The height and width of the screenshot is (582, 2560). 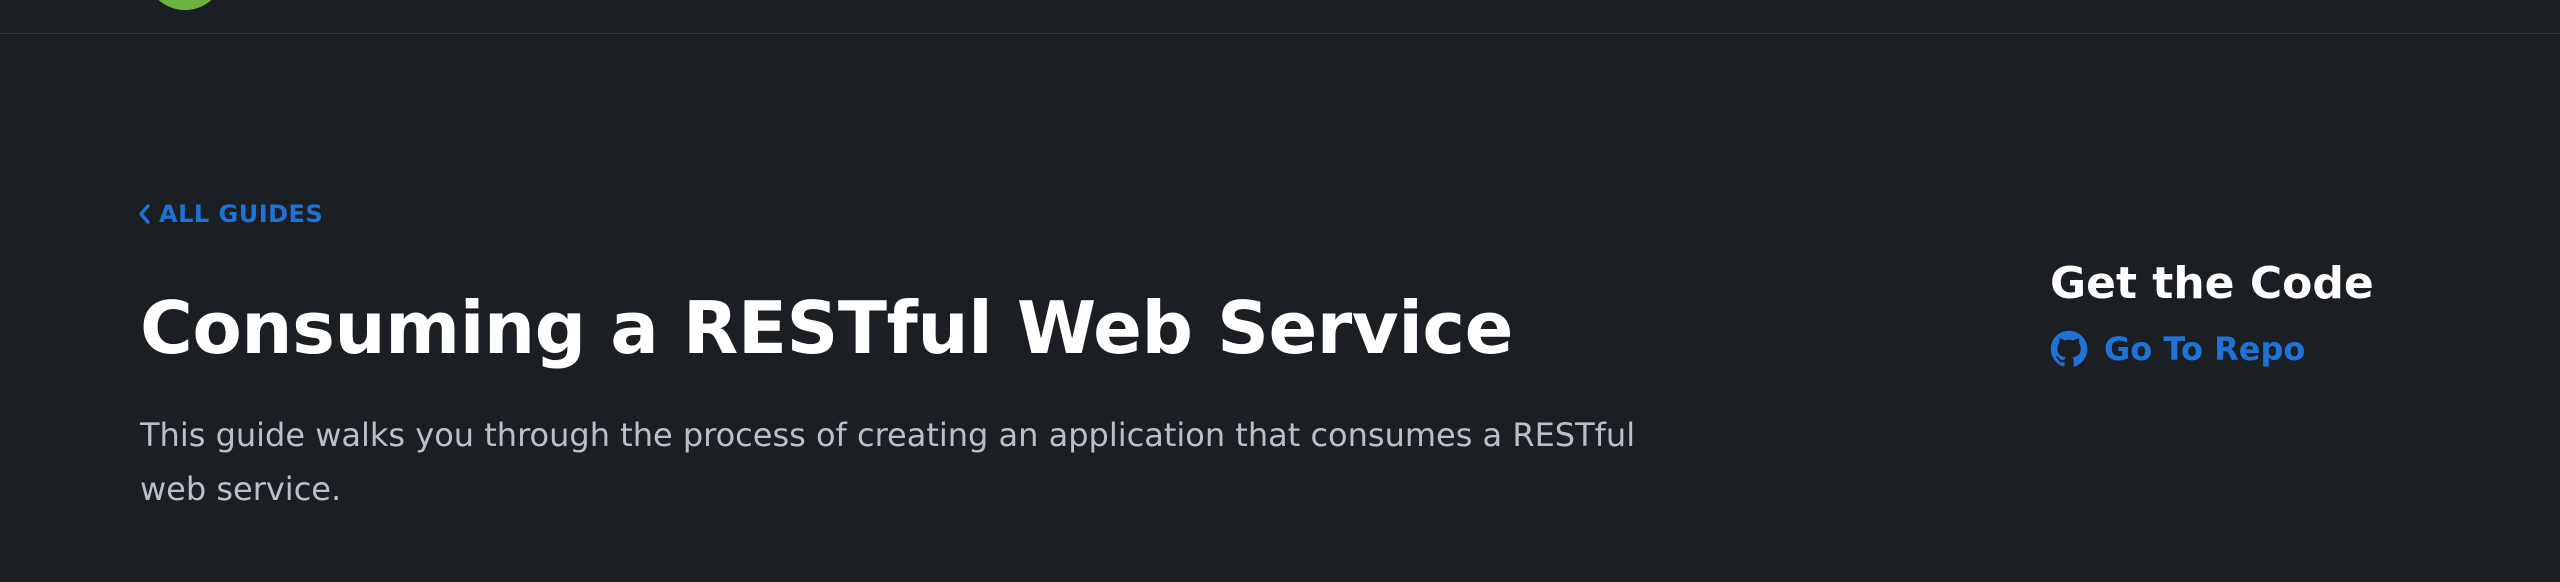 I want to click on chevron-left-icon, so click(x=144, y=214).